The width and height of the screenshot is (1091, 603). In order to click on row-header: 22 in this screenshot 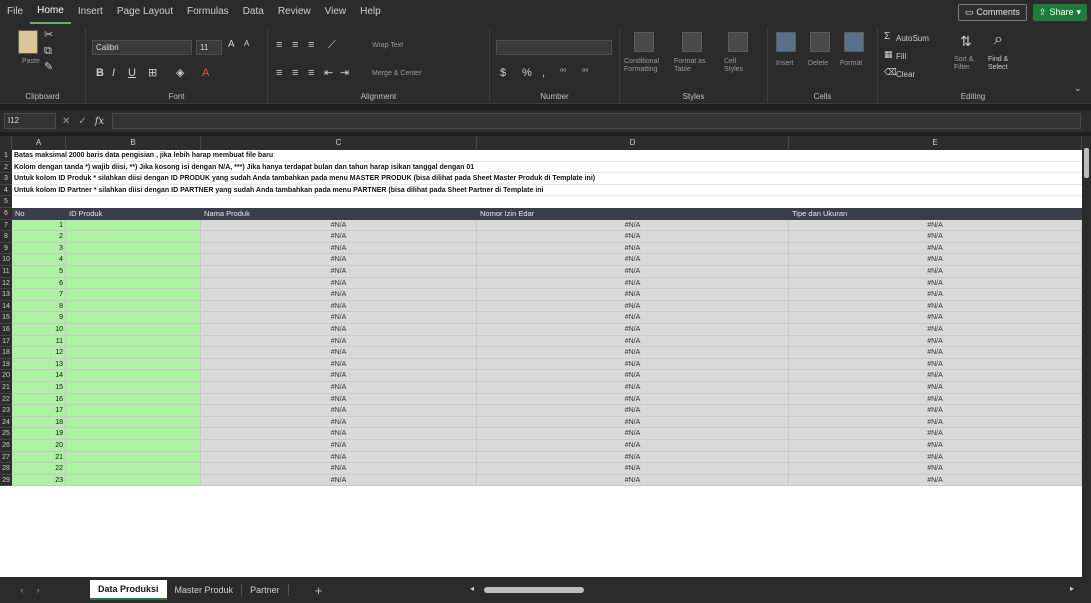, I will do `click(6, 399)`.